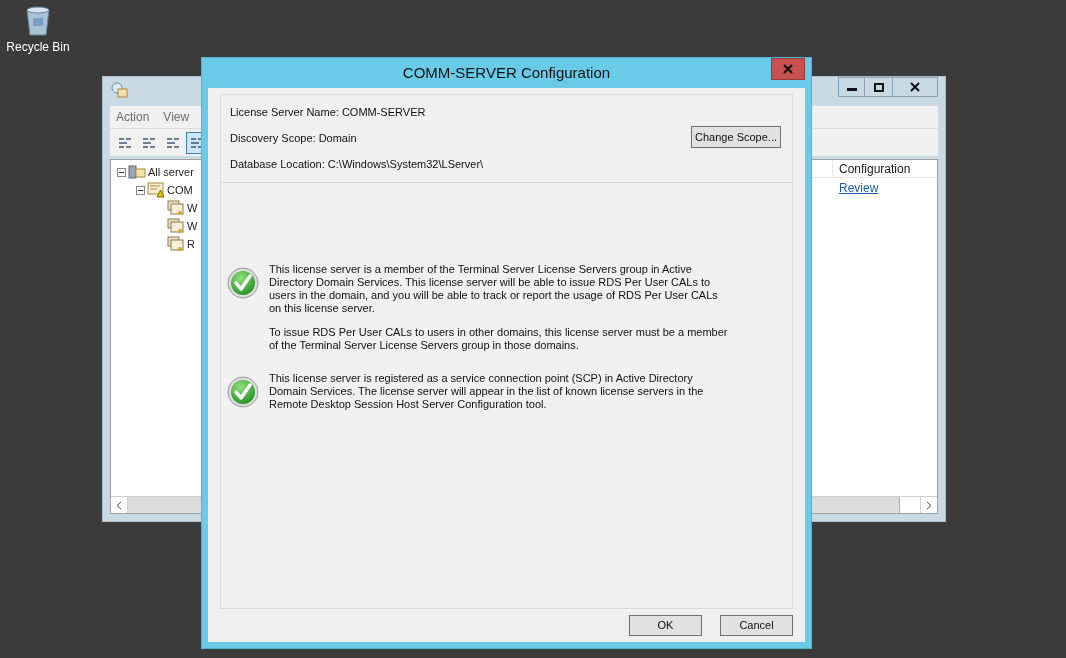 The height and width of the screenshot is (658, 1066). Describe the element at coordinates (929, 505) in the screenshot. I see `scroll-right-icon` at that location.